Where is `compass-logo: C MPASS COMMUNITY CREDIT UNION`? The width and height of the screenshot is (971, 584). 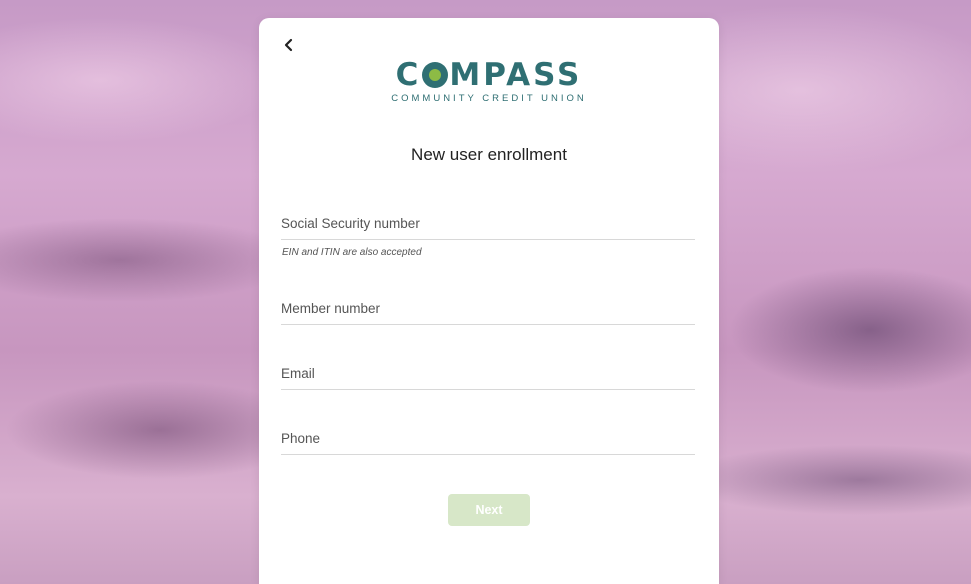
compass-logo: C MPASS COMMUNITY CREDIT UNION is located at coordinates (489, 81).